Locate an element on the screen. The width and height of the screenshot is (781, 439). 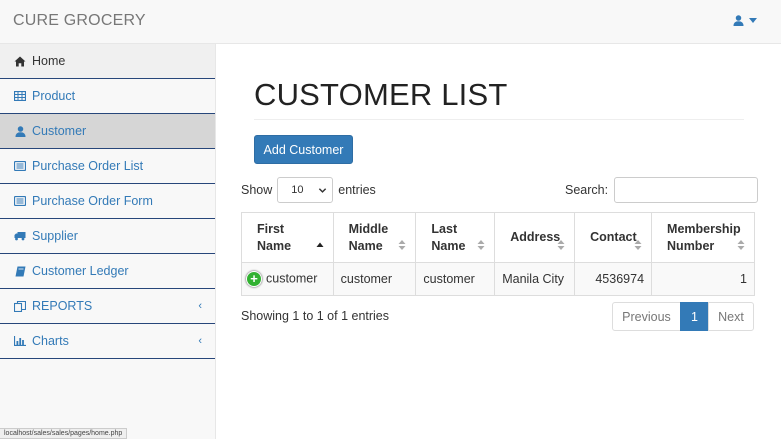
table-info: Showing 1 to 1 of 1 entries is located at coordinates (315, 316).